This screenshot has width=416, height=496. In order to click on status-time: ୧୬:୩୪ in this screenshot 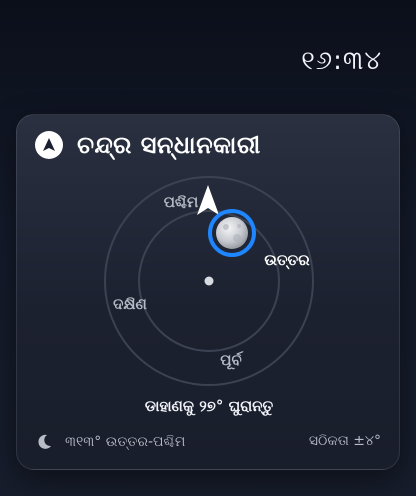, I will do `click(341, 61)`.